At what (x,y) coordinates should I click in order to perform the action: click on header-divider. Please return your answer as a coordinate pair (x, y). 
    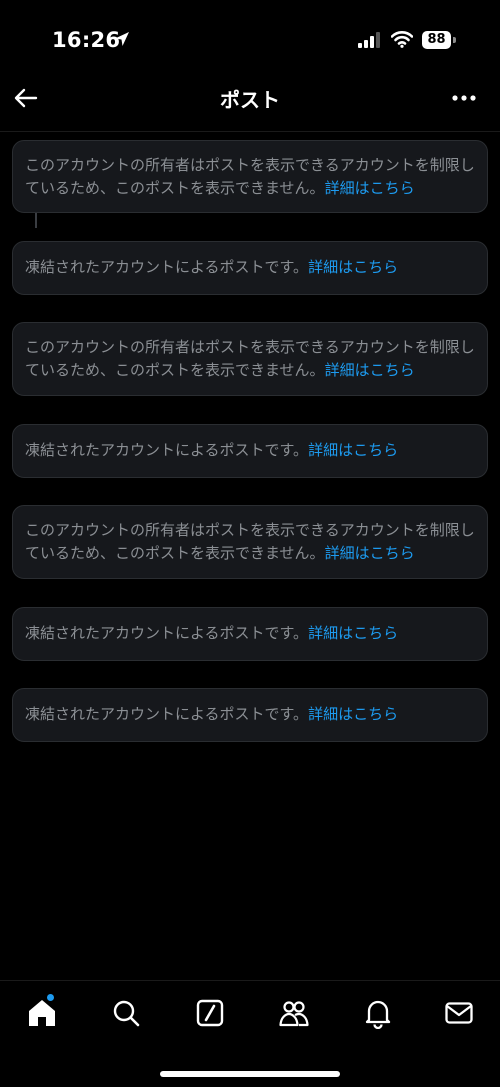
    Looking at the image, I should click on (250, 131).